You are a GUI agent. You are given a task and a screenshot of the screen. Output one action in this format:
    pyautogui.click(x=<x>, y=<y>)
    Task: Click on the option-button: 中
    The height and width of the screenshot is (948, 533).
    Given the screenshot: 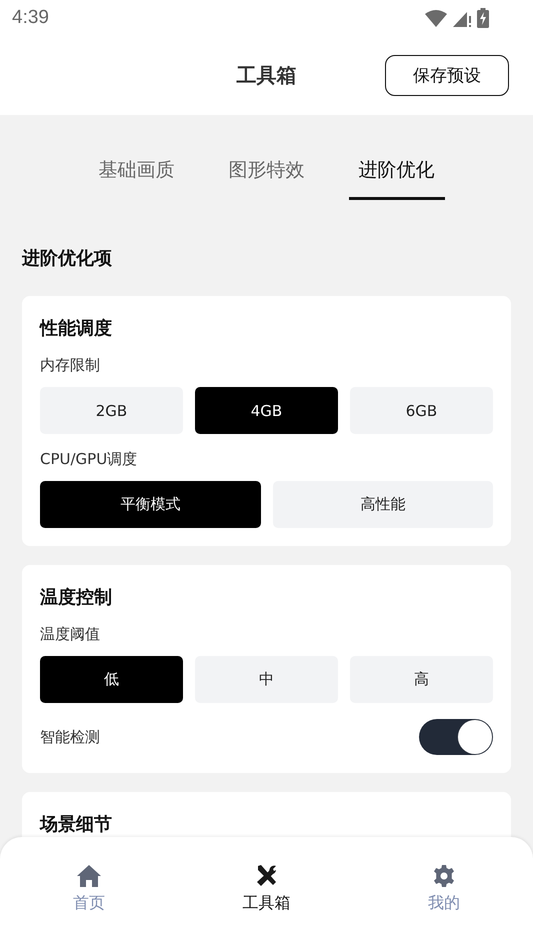 What is the action you would take?
    pyautogui.click(x=266, y=679)
    